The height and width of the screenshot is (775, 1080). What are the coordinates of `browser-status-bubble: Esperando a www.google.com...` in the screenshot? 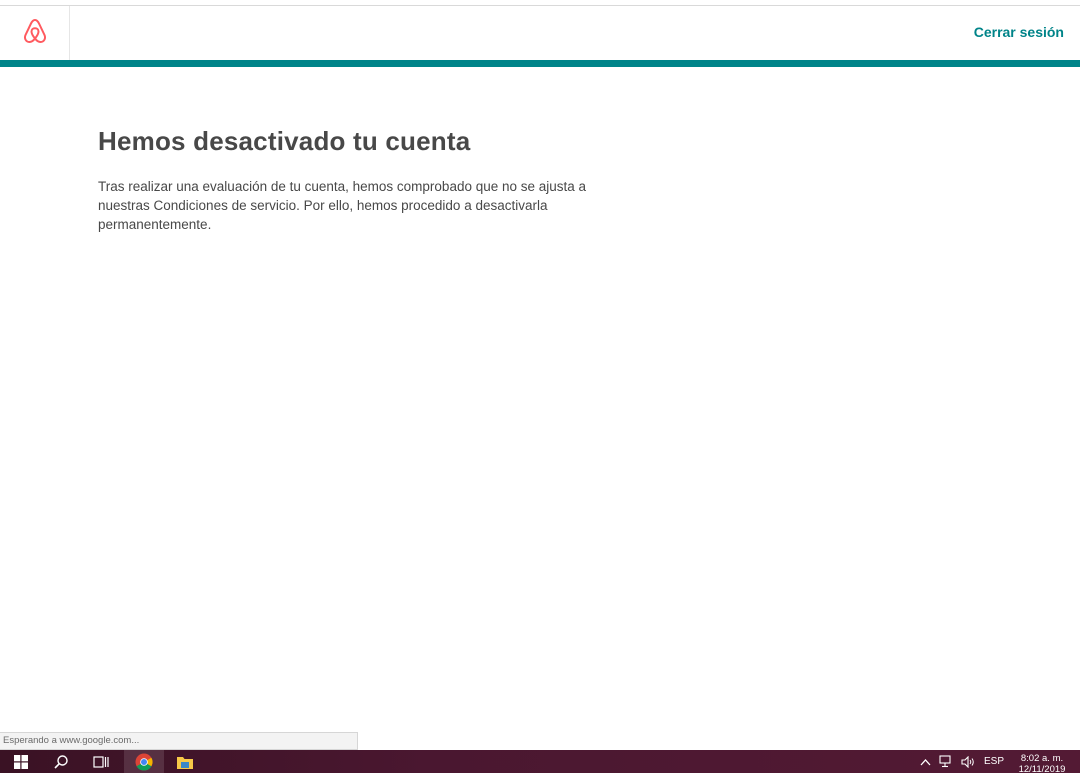 It's located at (179, 741).